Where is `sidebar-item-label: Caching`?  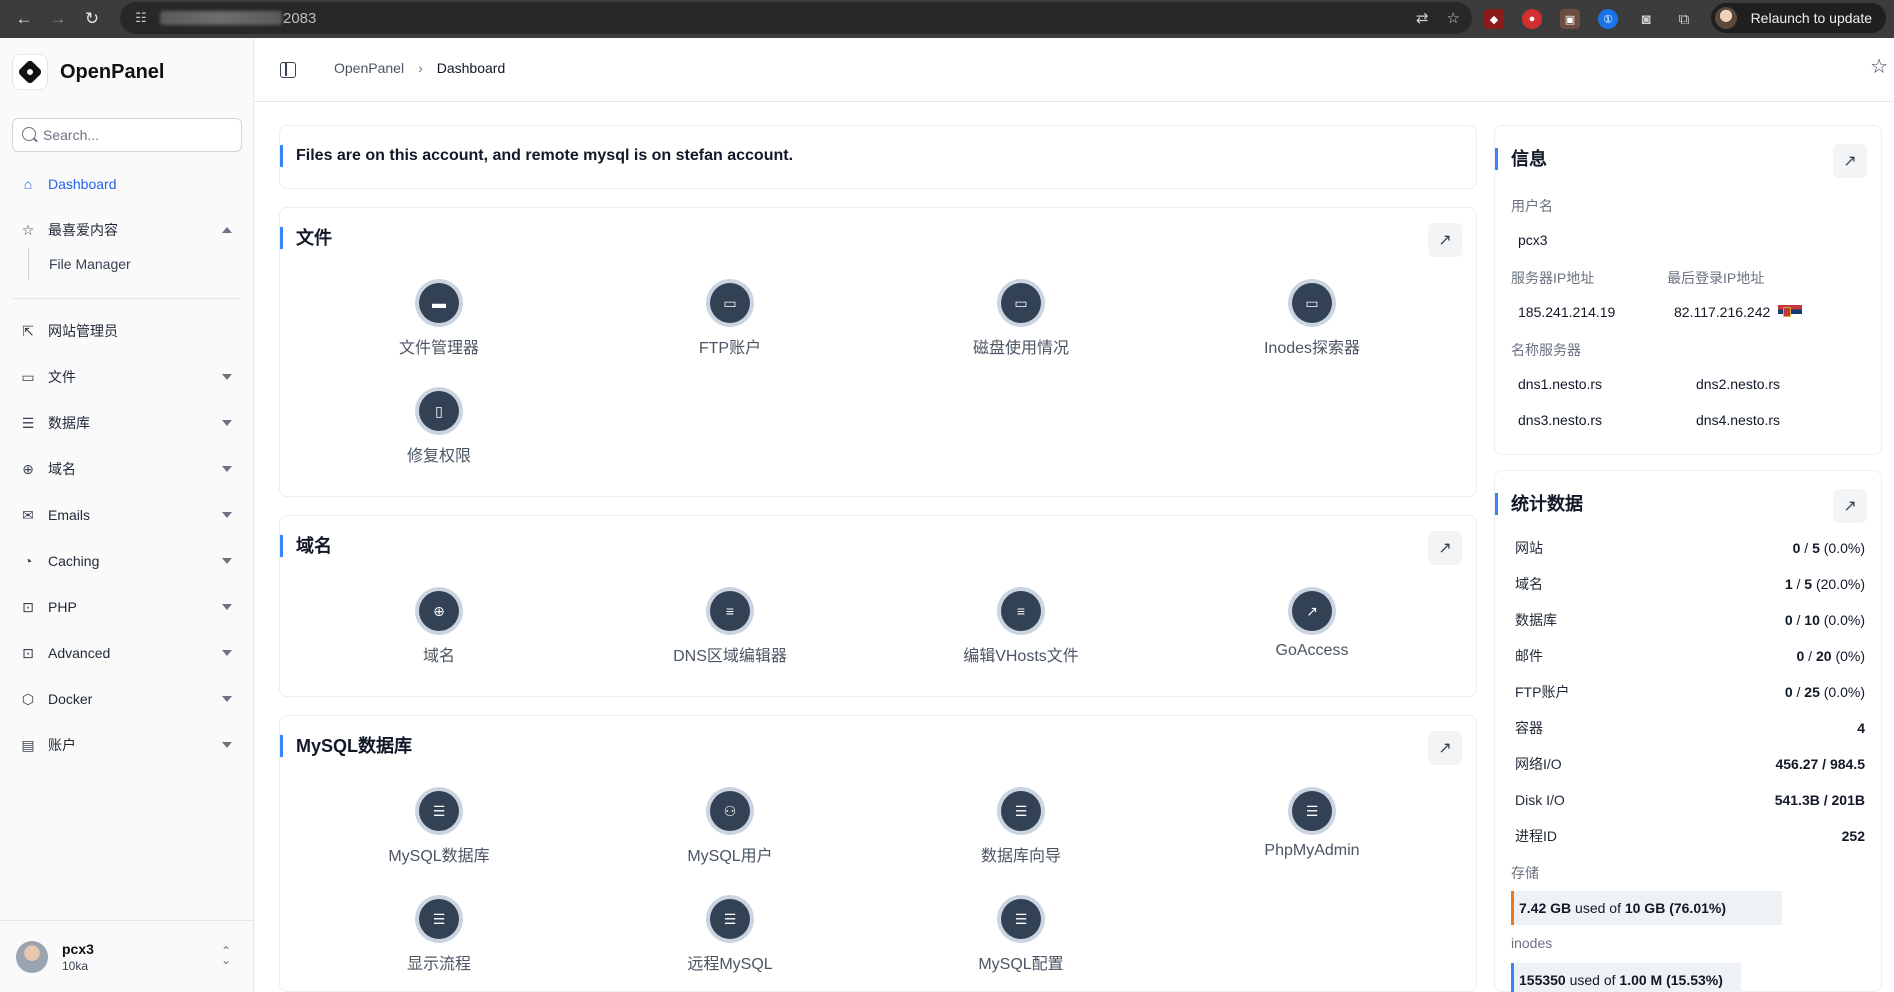
sidebar-item-label: Caching is located at coordinates (74, 561).